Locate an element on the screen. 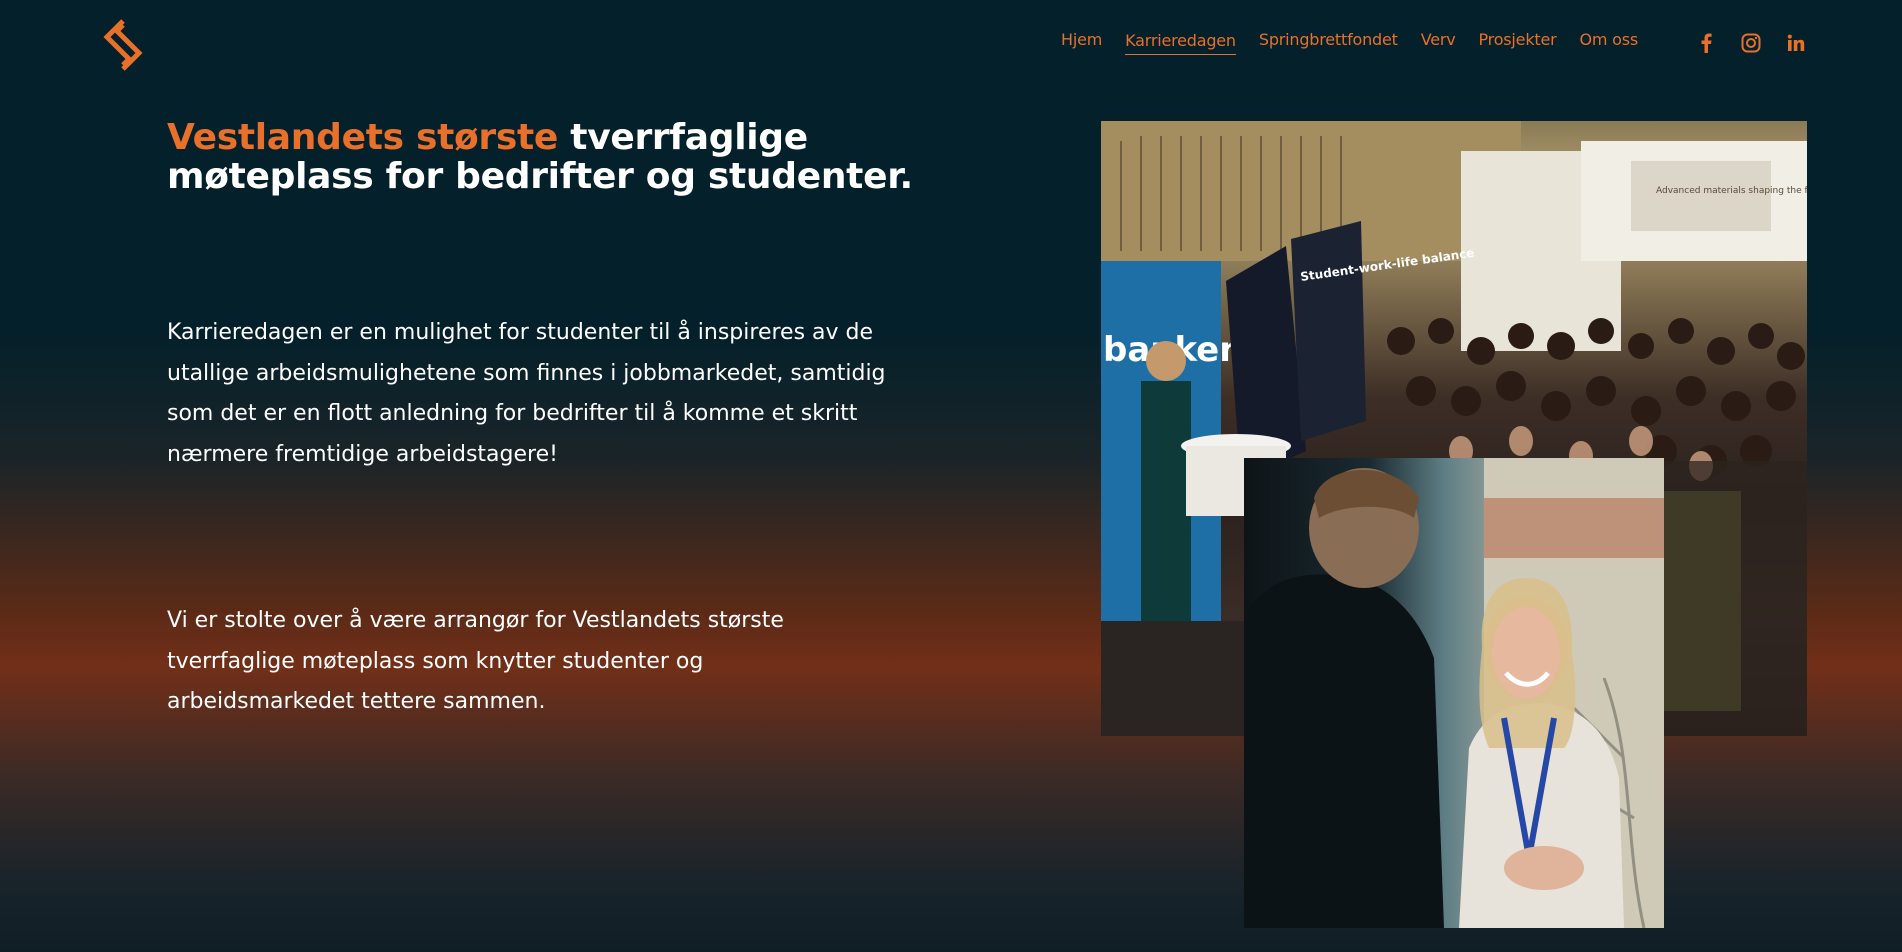 The width and height of the screenshot is (1902, 952). nav-item-karrieredagen: Karrieredagen is located at coordinates (1180, 43).